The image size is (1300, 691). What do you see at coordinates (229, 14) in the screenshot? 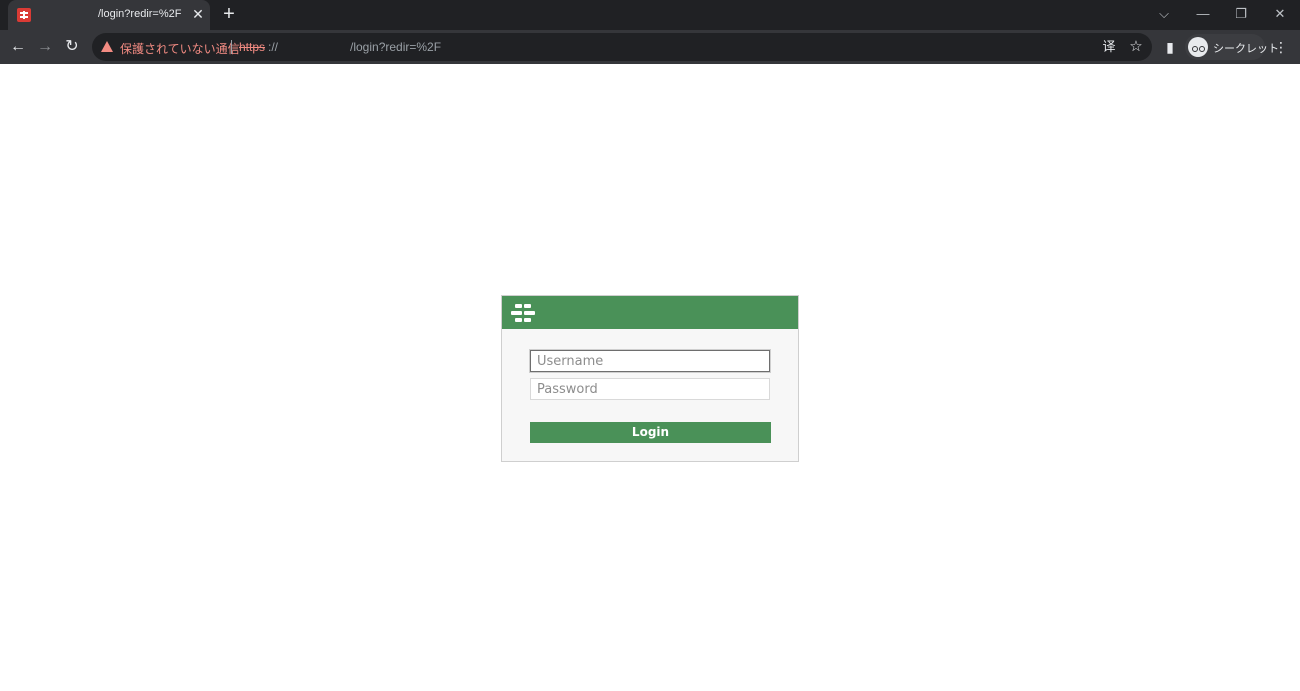
I see `new-tab-button: +` at bounding box center [229, 14].